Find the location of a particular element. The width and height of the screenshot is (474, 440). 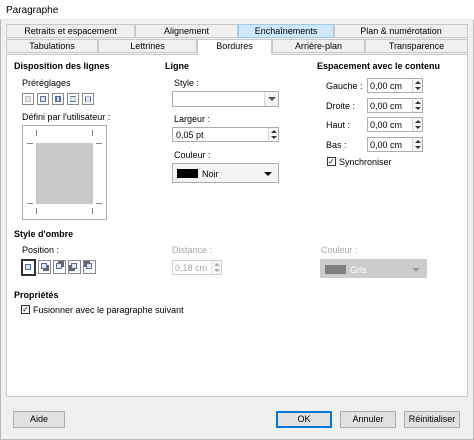

padding-top-value: 0,00 cm is located at coordinates (386, 125).